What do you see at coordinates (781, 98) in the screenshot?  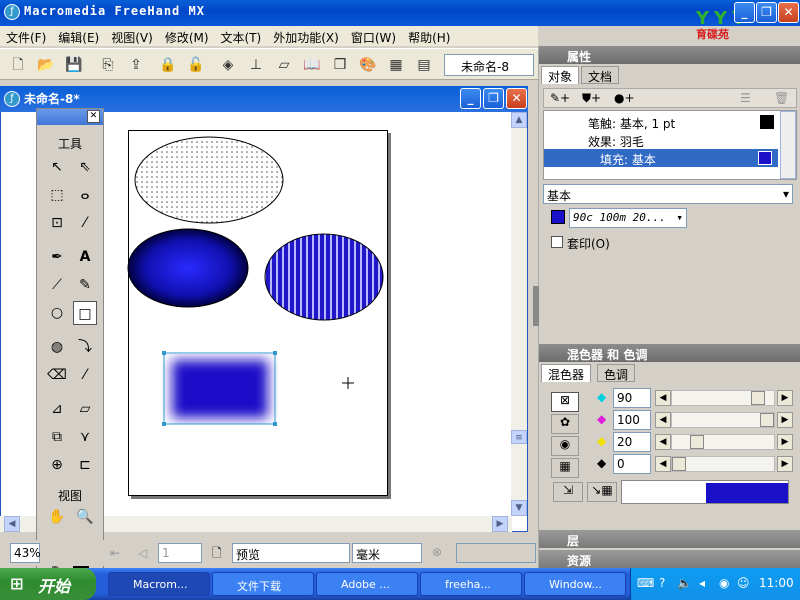 I see `delete-icon: 🗑` at bounding box center [781, 98].